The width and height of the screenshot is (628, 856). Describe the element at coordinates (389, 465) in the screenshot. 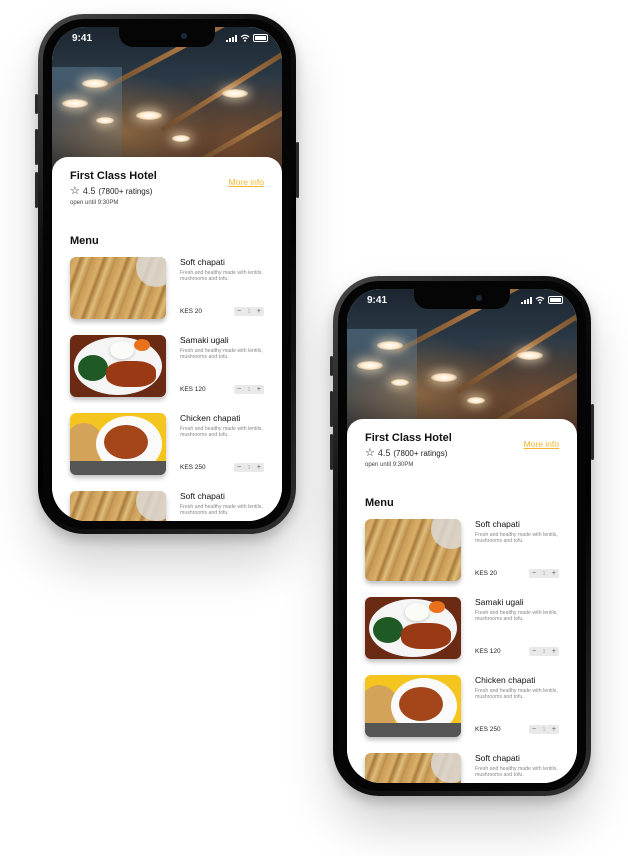

I see `opening-hours: open until 9:30PM` at that location.